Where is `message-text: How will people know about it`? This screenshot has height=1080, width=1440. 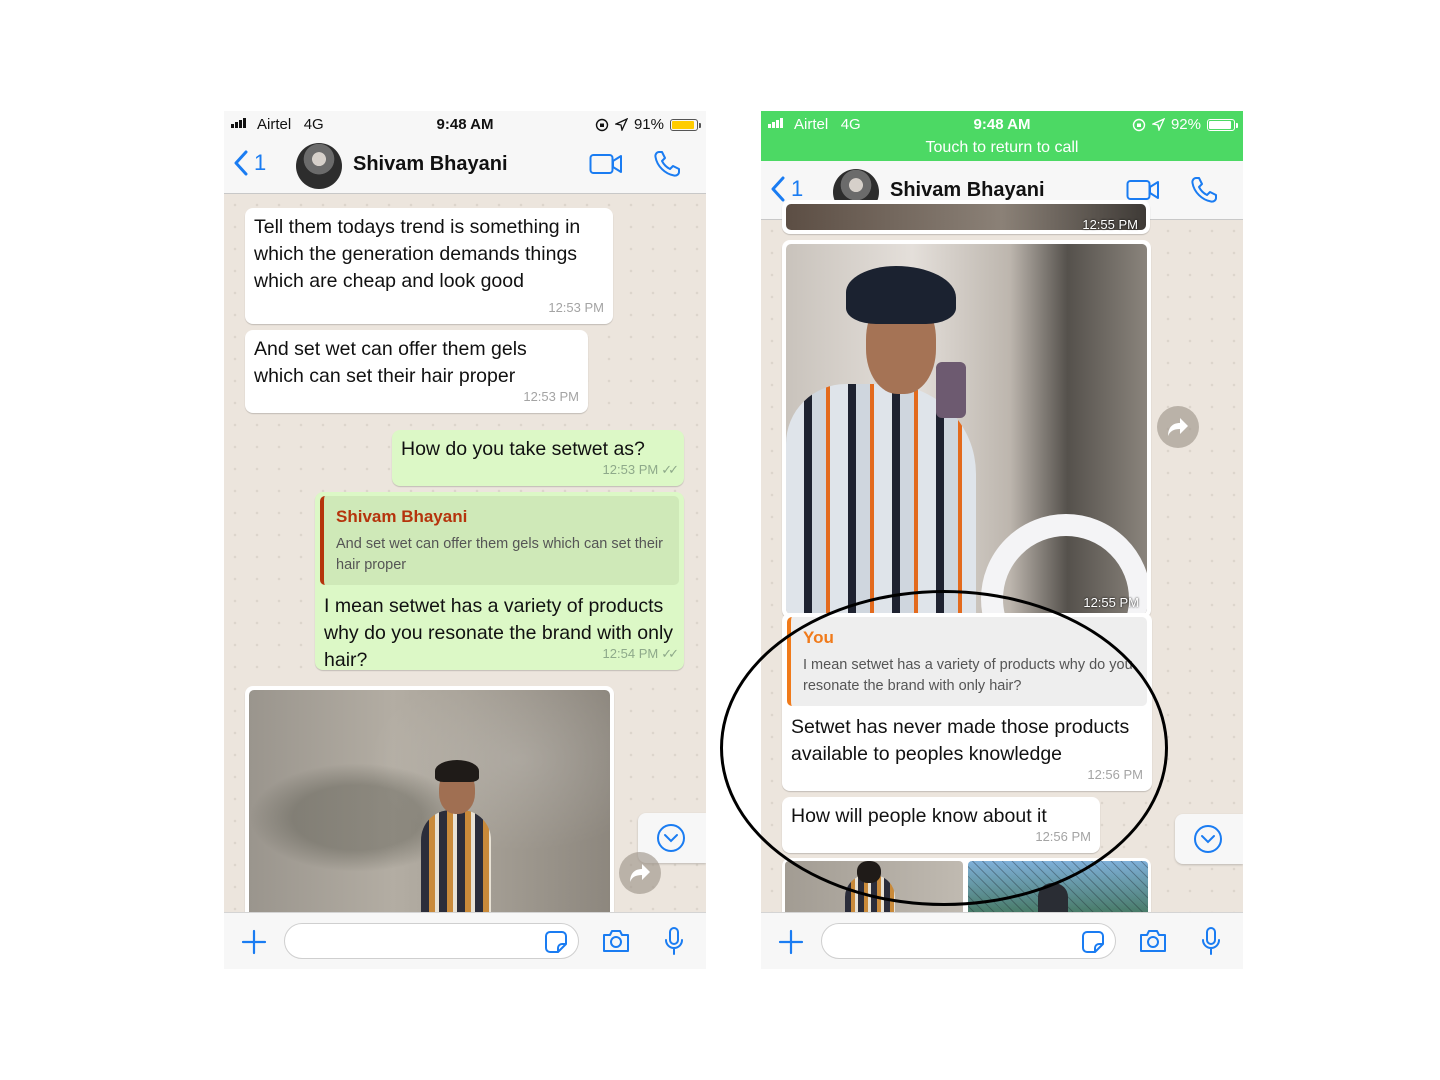 message-text: How will people know about it is located at coordinates (919, 816).